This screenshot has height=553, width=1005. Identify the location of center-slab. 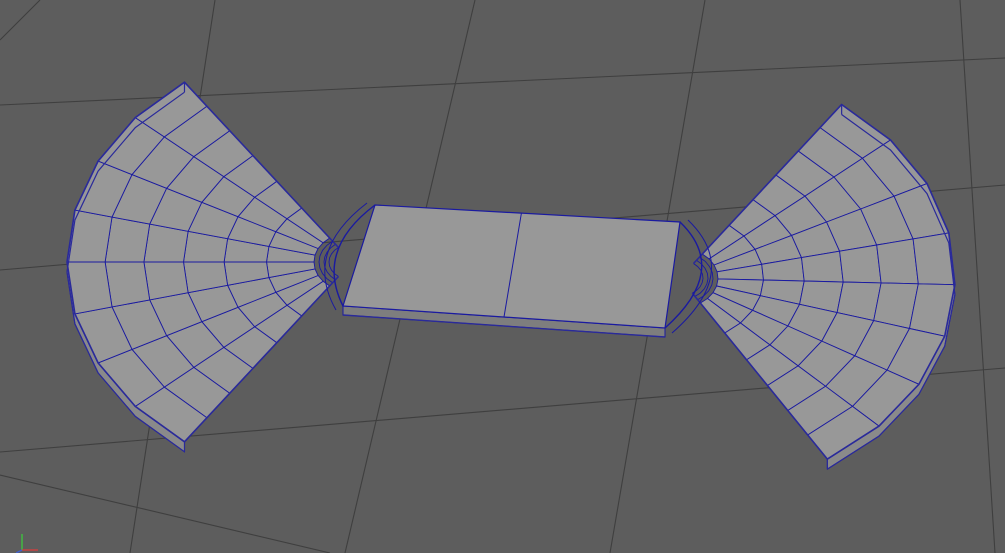
(518, 270).